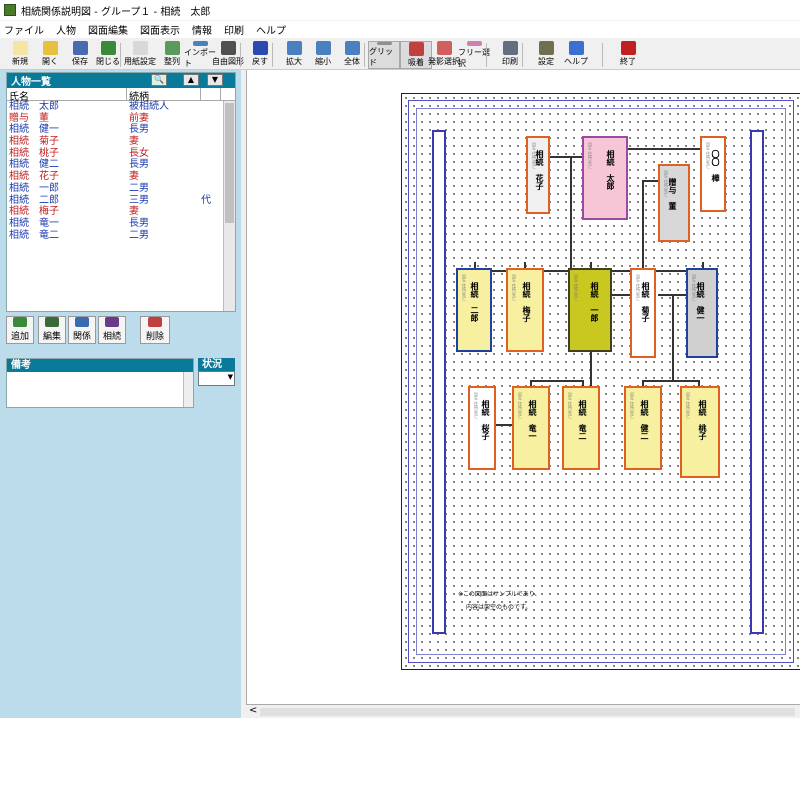 This screenshot has height=800, width=800. What do you see at coordinates (82, 330) in the screenshot?
I see `action-button-2: 関係` at bounding box center [82, 330].